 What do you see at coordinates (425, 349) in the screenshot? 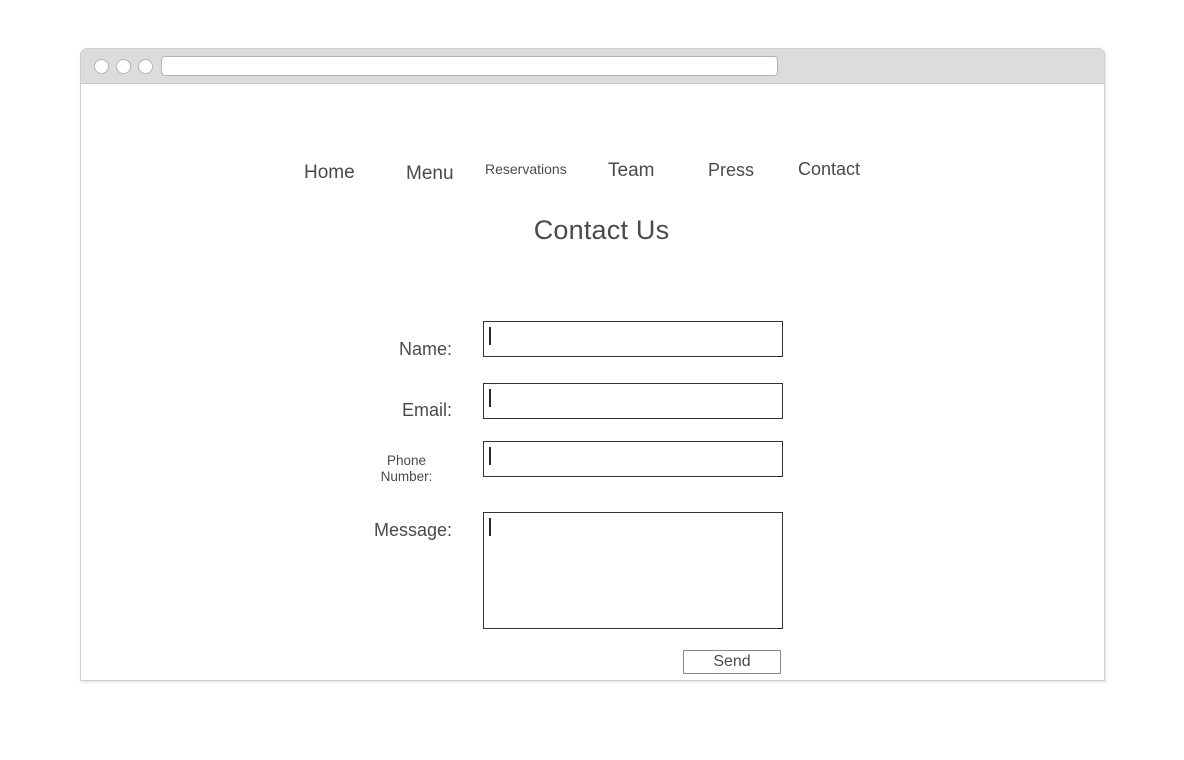
I see `name-label: Name:` at bounding box center [425, 349].